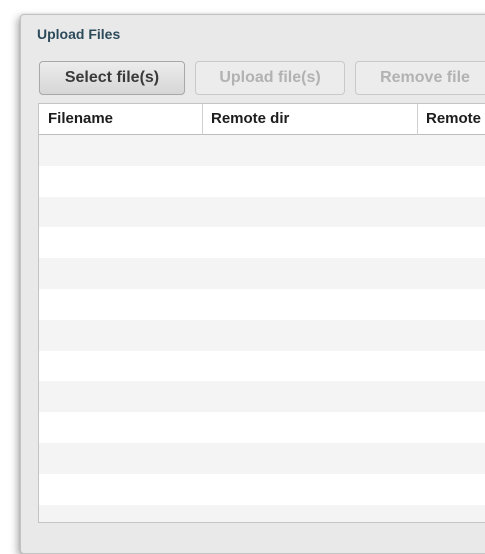 This screenshot has width=485, height=554. Describe the element at coordinates (420, 78) in the screenshot. I see `remove-file-button: Remove file` at that location.